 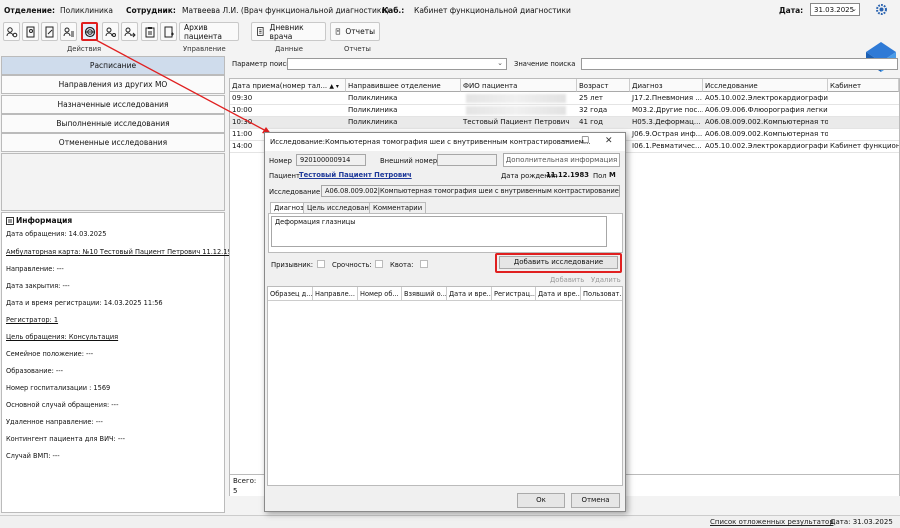 I want to click on external-number-field, so click(x=467, y=160).